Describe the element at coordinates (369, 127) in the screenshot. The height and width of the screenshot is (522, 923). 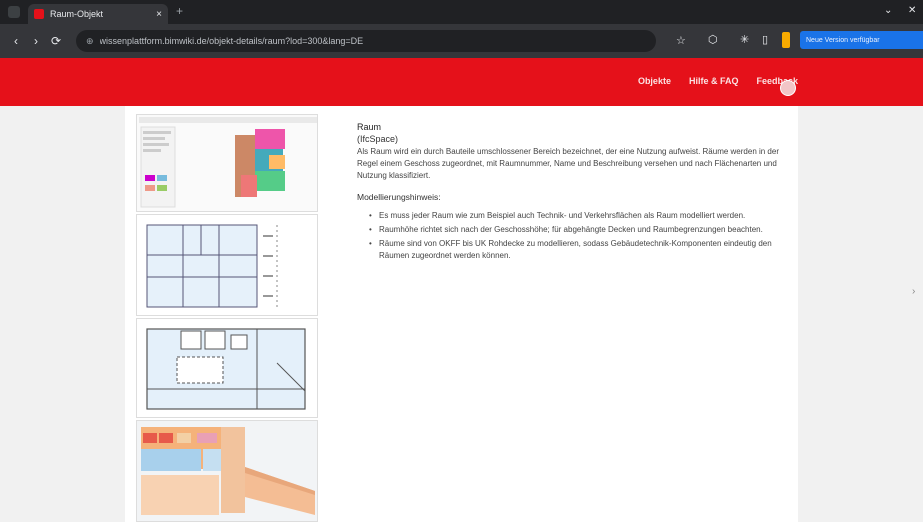
I see `object-title: Raum` at that location.